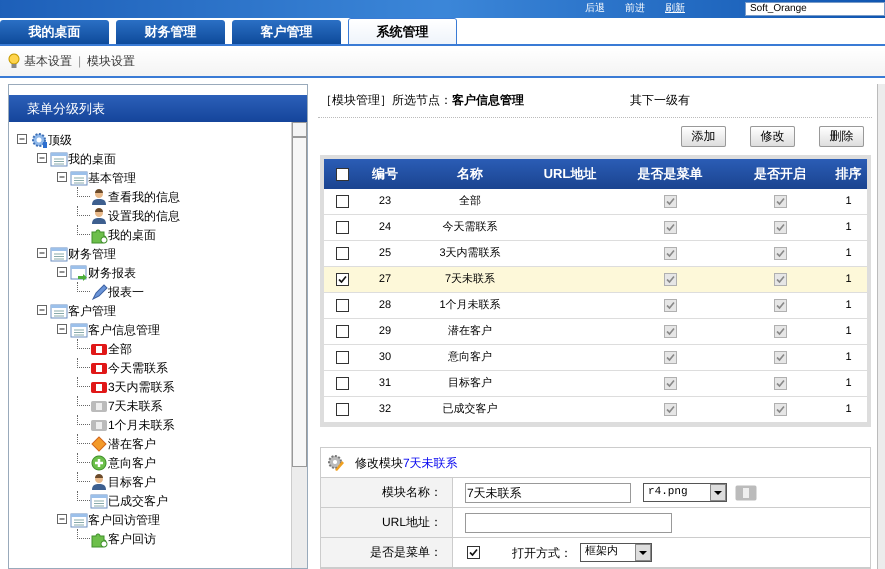 This screenshot has width=885, height=569. What do you see at coordinates (135, 405) in the screenshot?
I see `tree-item: 7天未联系` at bounding box center [135, 405].